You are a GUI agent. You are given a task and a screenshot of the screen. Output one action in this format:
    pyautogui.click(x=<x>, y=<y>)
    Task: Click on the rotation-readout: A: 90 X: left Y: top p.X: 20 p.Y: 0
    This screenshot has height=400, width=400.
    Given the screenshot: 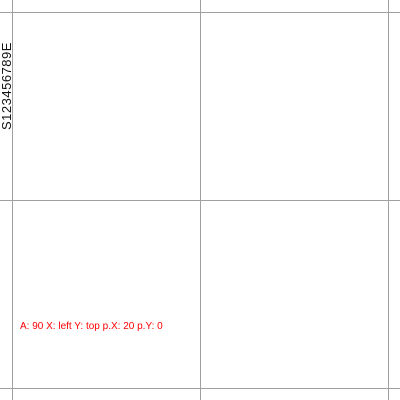 What is the action you would take?
    pyautogui.click(x=91, y=326)
    